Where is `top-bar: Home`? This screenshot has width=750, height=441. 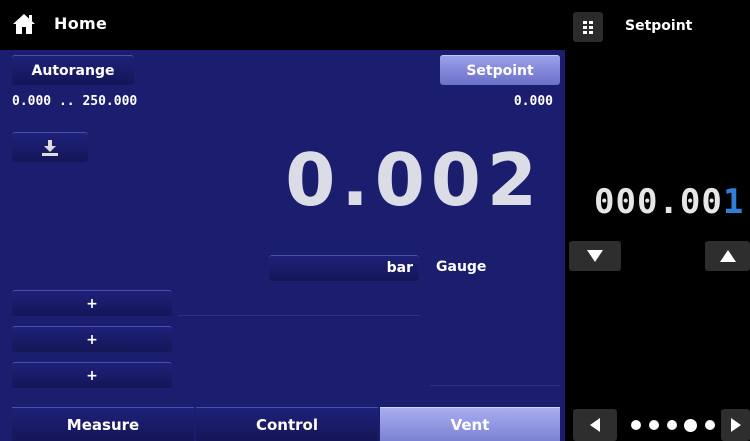 top-bar: Home is located at coordinates (282, 25).